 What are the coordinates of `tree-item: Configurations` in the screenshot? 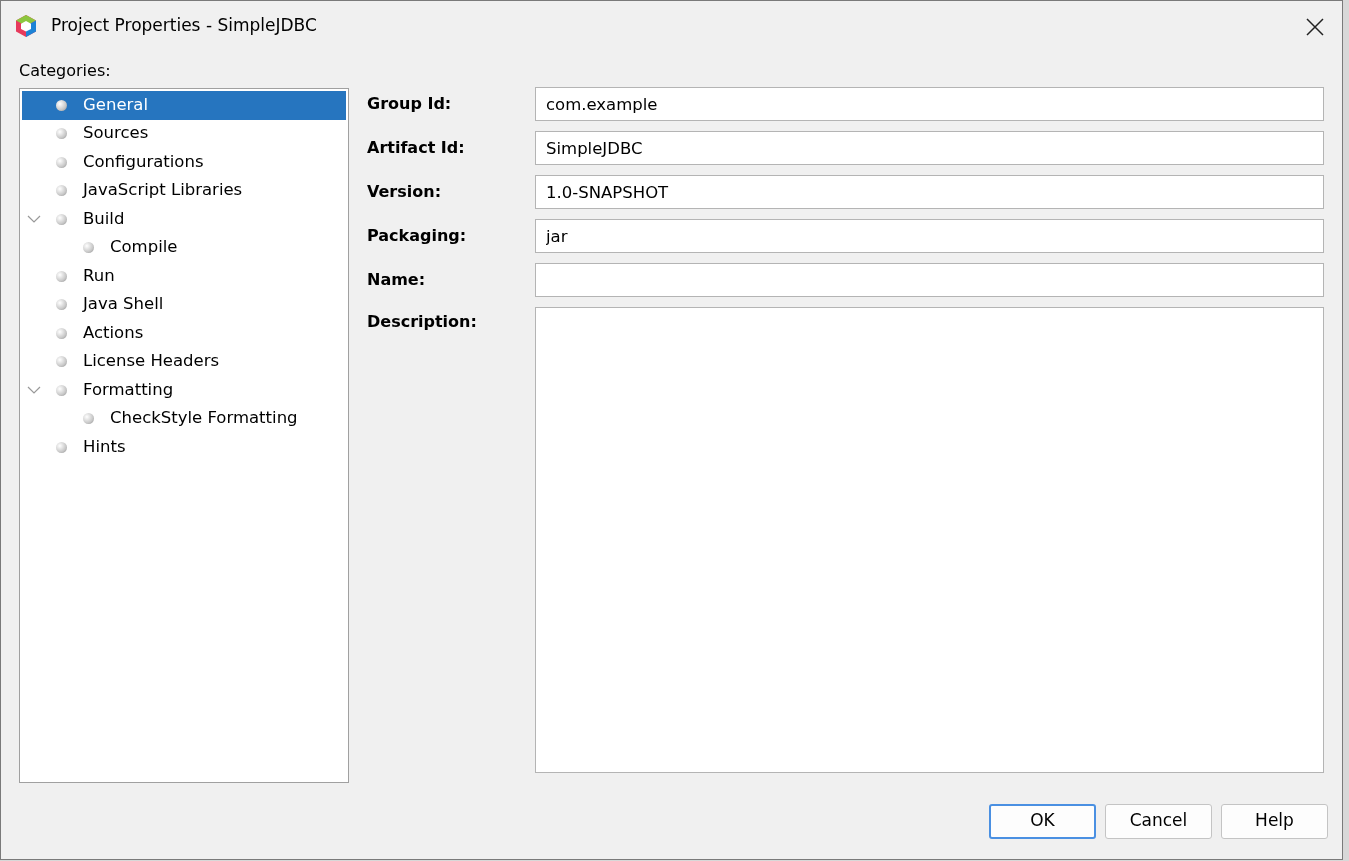 It's located at (184, 162).